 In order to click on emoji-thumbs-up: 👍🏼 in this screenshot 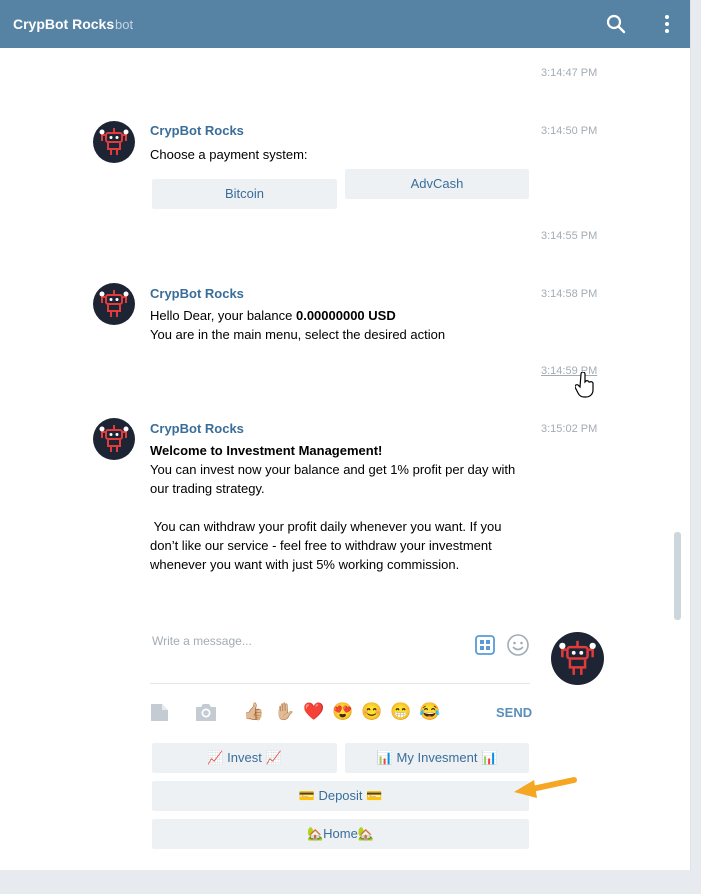, I will do `click(253, 712)`.